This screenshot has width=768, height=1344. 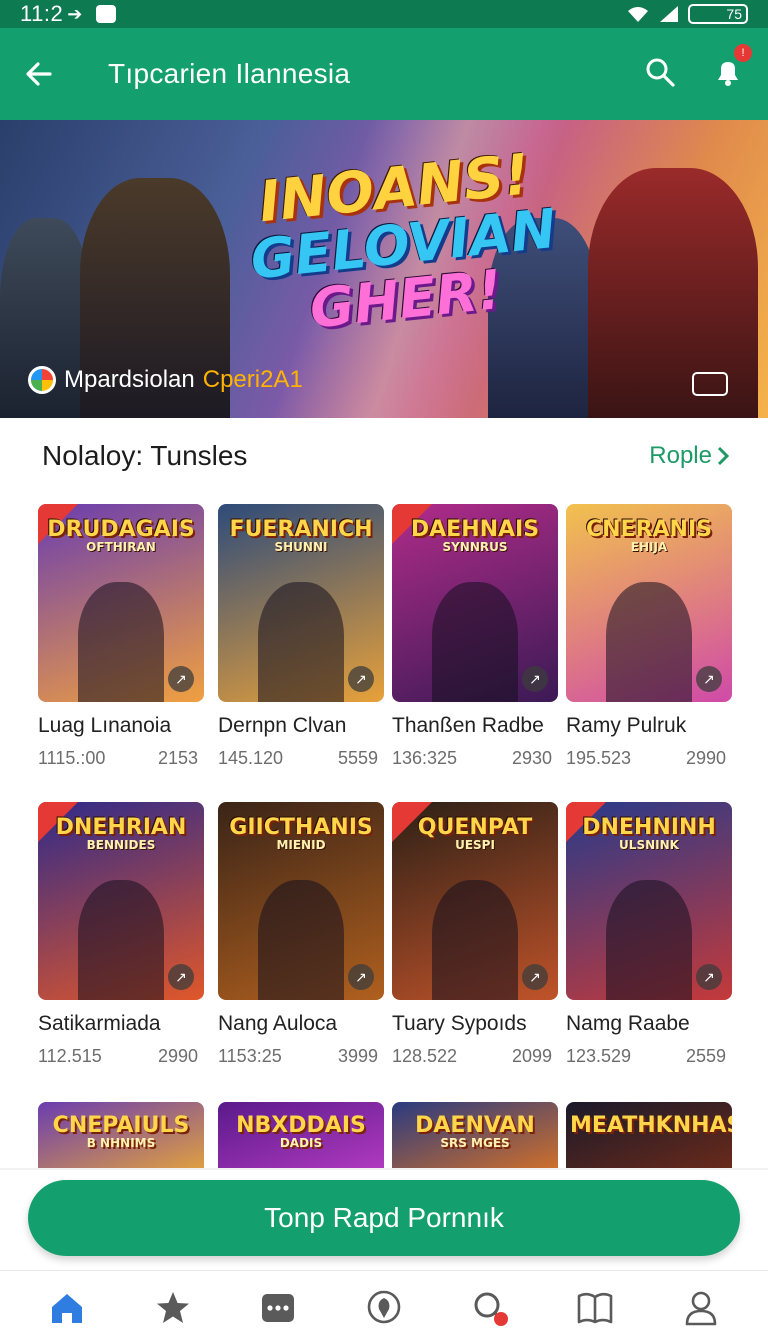 I want to click on game-art-title: NBXDDAIS DADIS, so click(x=301, y=1132).